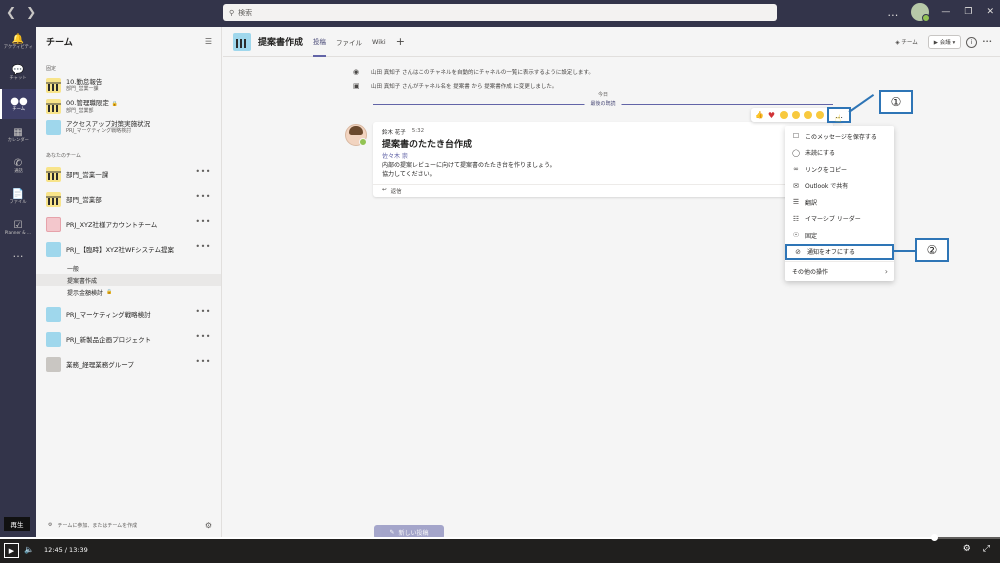 Image resolution: width=1000 pixels, height=563 pixels. Describe the element at coordinates (986, 549) in the screenshot. I see `fullscreen-icon: ⤢` at that location.